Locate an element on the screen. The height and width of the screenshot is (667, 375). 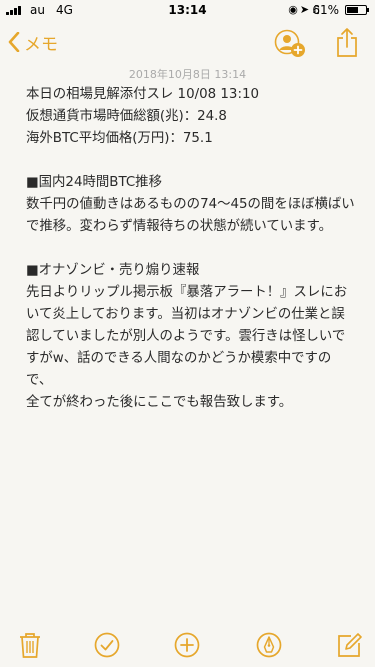
note-line: 認していましたが別人のようです。雲行きは怪しいで is located at coordinates (186, 336).